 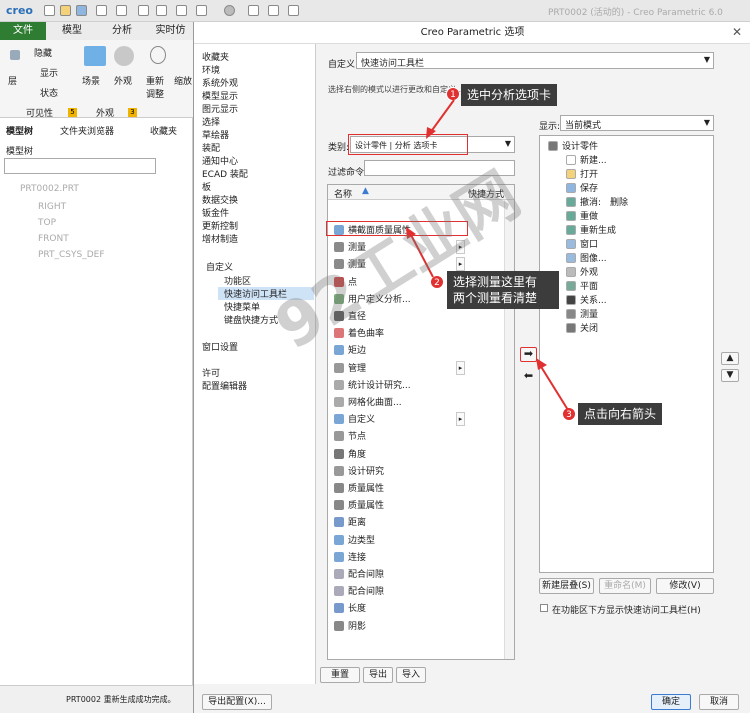 What do you see at coordinates (219, 266) in the screenshot?
I see `nav-item-customize: 自定义` at bounding box center [219, 266].